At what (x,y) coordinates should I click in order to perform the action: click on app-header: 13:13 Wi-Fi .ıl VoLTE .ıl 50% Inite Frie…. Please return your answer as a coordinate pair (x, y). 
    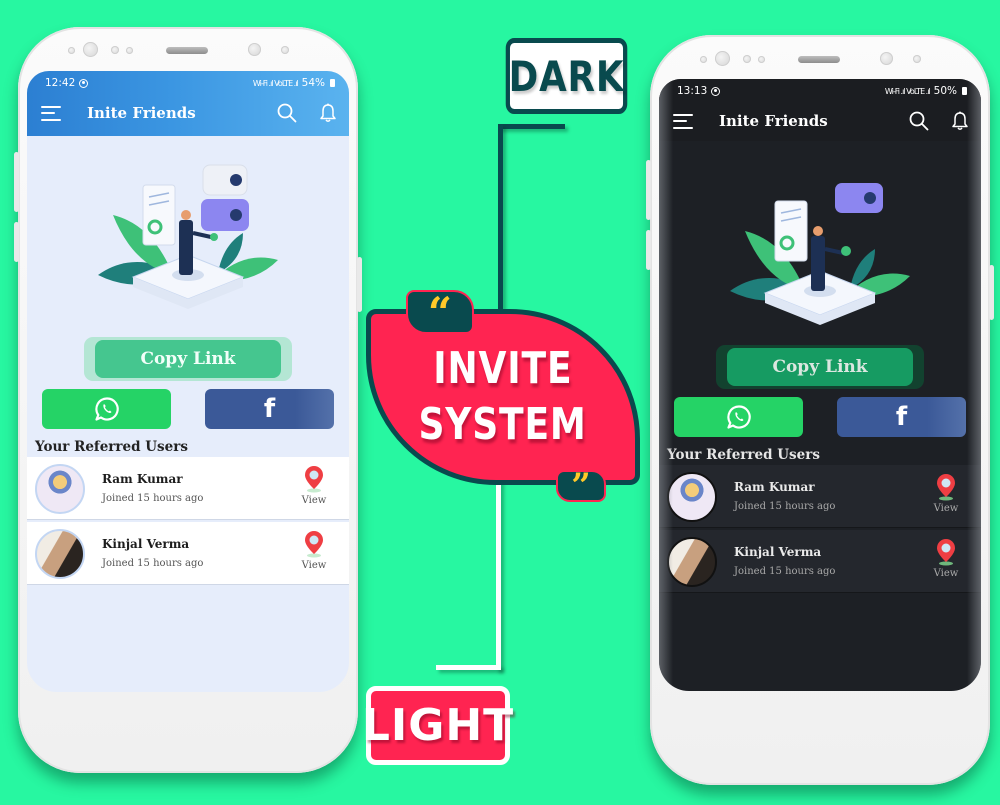
    Looking at the image, I should click on (820, 110).